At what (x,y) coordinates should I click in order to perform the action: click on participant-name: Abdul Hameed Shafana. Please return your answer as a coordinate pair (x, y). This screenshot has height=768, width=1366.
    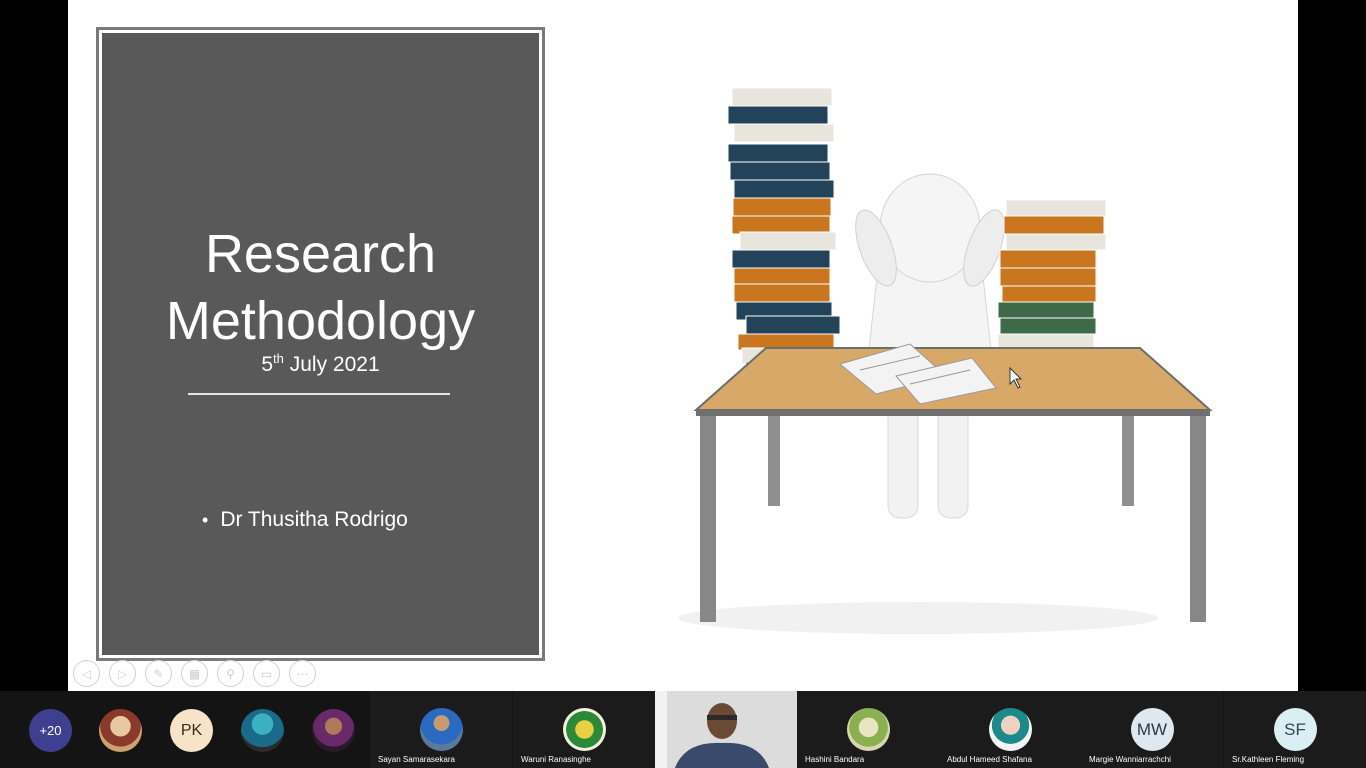
    Looking at the image, I should click on (989, 759).